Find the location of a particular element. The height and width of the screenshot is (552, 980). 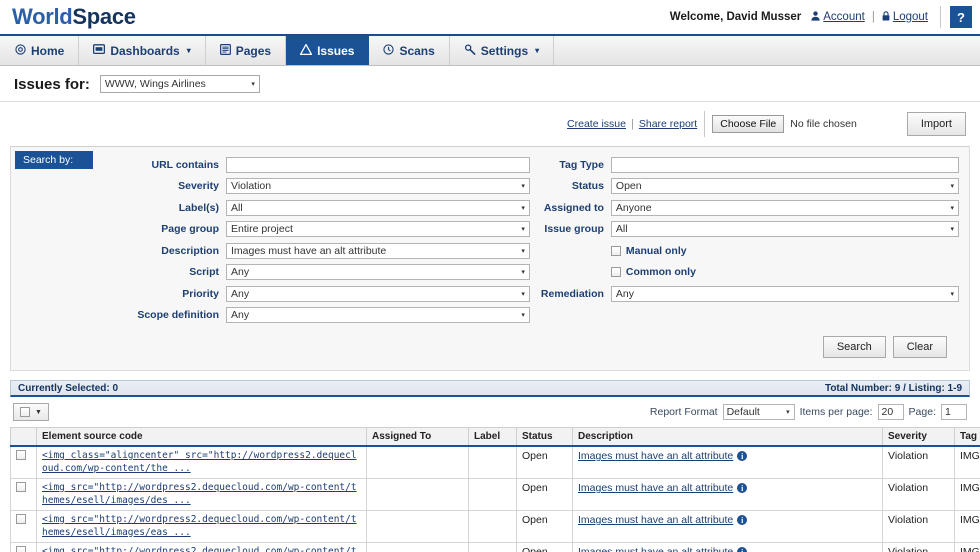

page-number-input: 1 is located at coordinates (954, 412).